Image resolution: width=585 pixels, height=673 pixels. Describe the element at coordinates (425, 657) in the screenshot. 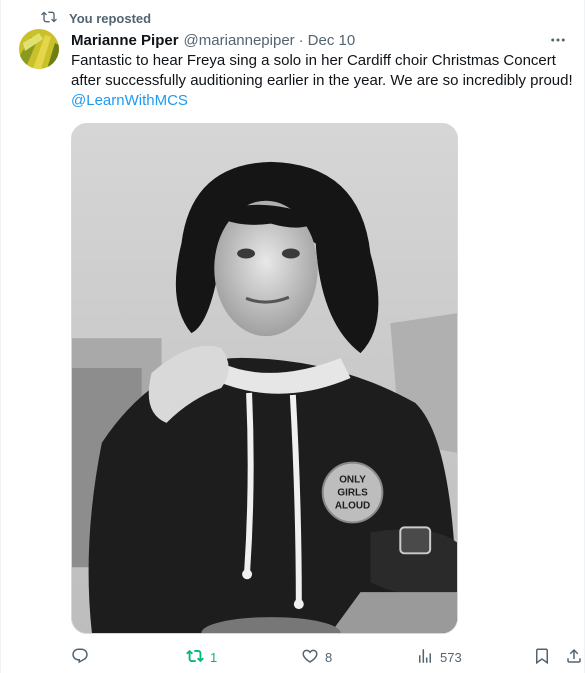

I see `views-icon` at that location.